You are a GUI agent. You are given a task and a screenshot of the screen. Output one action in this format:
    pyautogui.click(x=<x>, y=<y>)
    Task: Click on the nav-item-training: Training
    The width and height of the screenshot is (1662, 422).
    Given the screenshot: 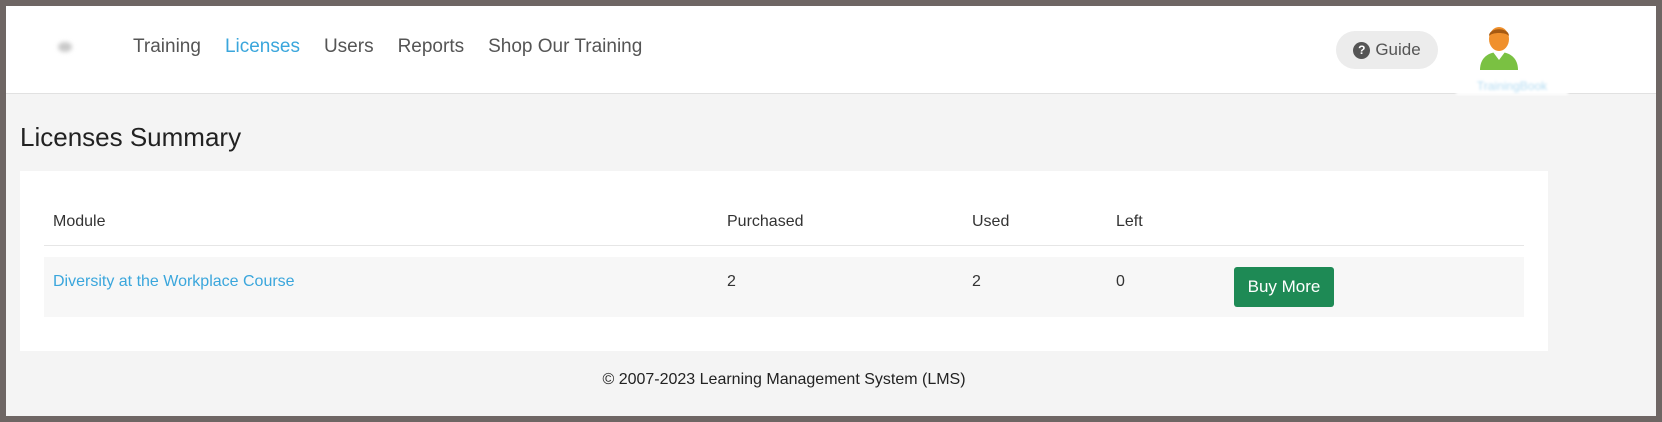 What is the action you would take?
    pyautogui.click(x=167, y=47)
    